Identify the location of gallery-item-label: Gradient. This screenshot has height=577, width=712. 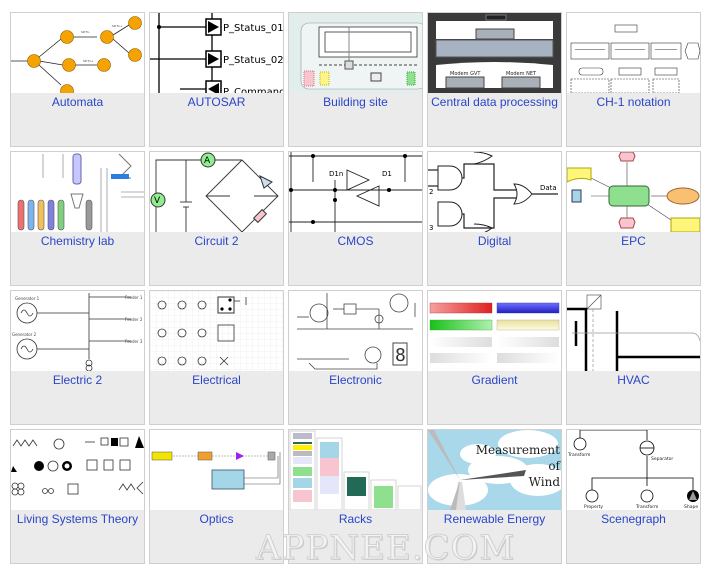
(494, 380).